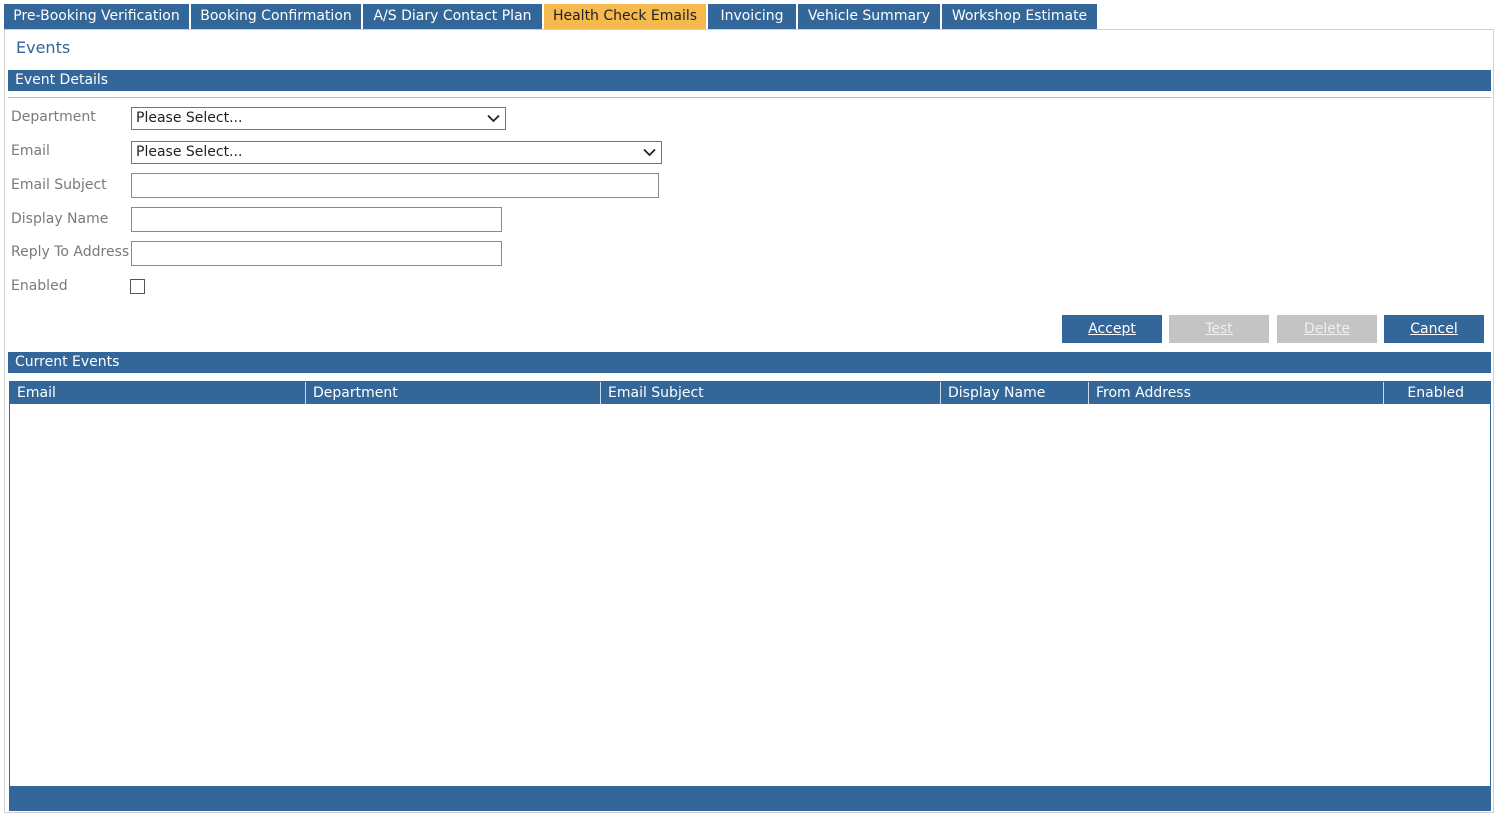  What do you see at coordinates (39, 286) in the screenshot?
I see `enabled-label: Enabled` at bounding box center [39, 286].